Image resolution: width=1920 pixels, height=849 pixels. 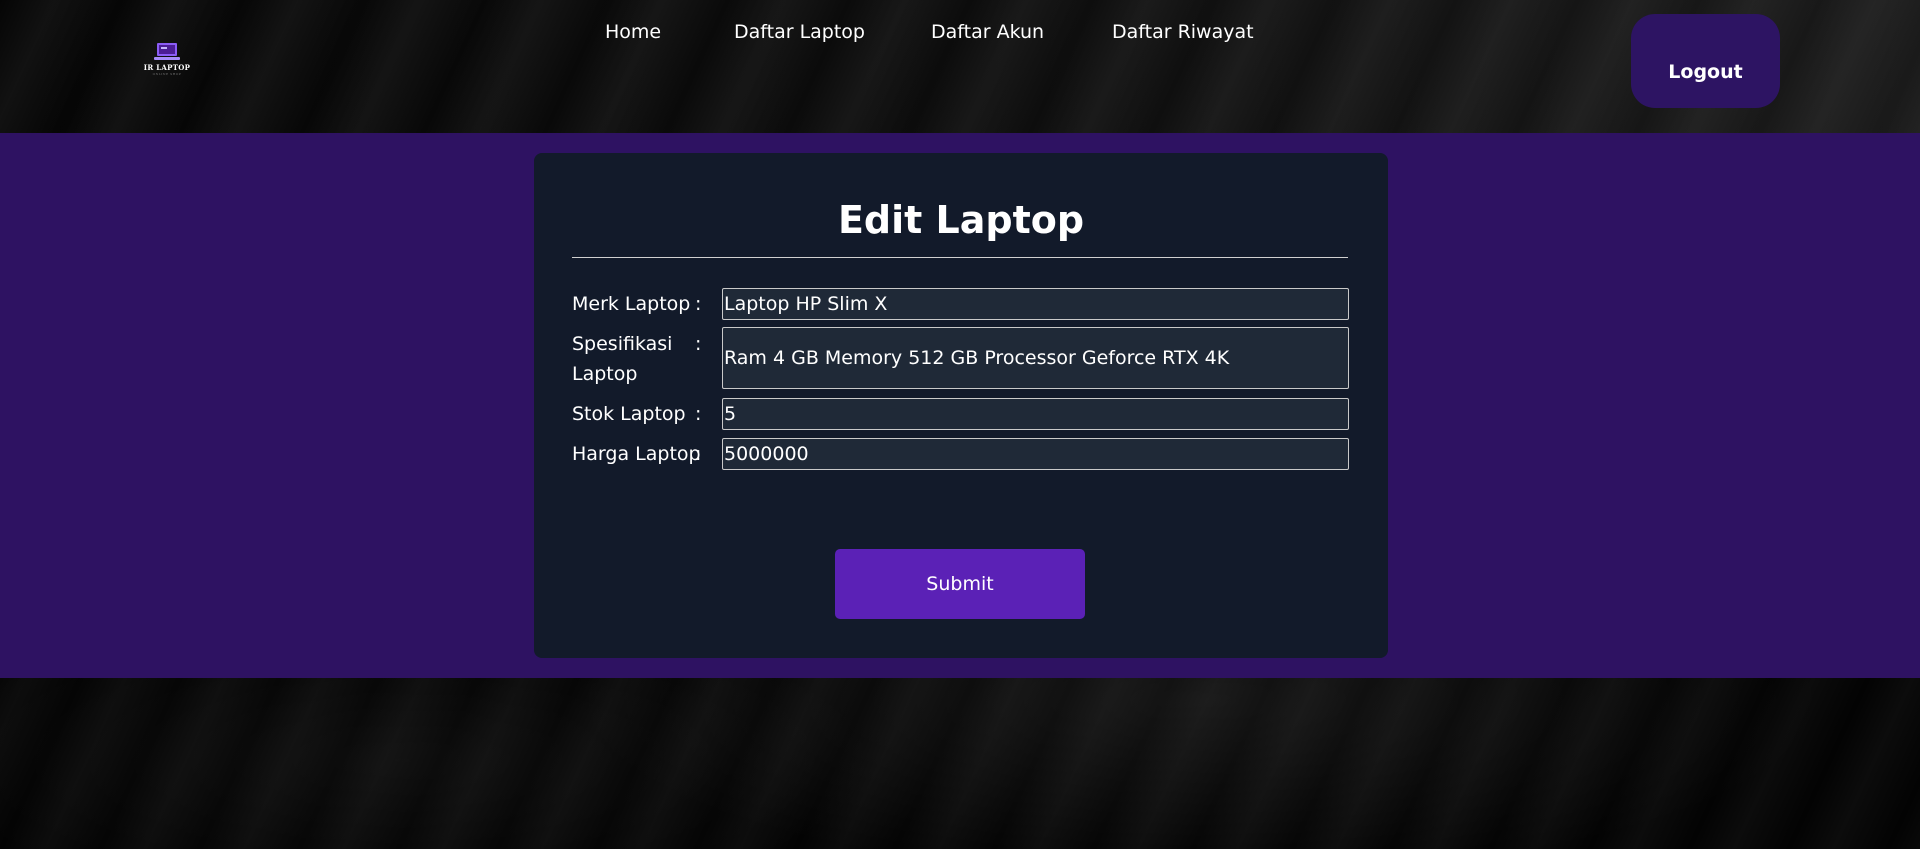 What do you see at coordinates (961, 220) in the screenshot?
I see `form-title: Edit Laptop` at bounding box center [961, 220].